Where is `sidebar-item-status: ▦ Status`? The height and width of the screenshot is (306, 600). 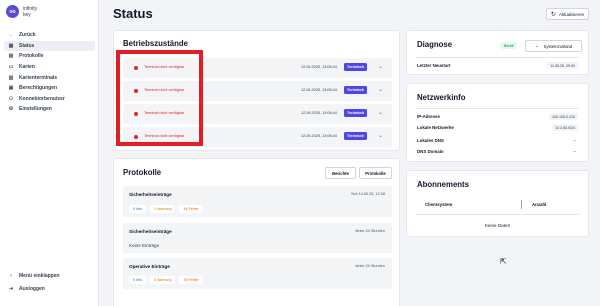 sidebar-item-status: ▦ Status is located at coordinates (49, 46).